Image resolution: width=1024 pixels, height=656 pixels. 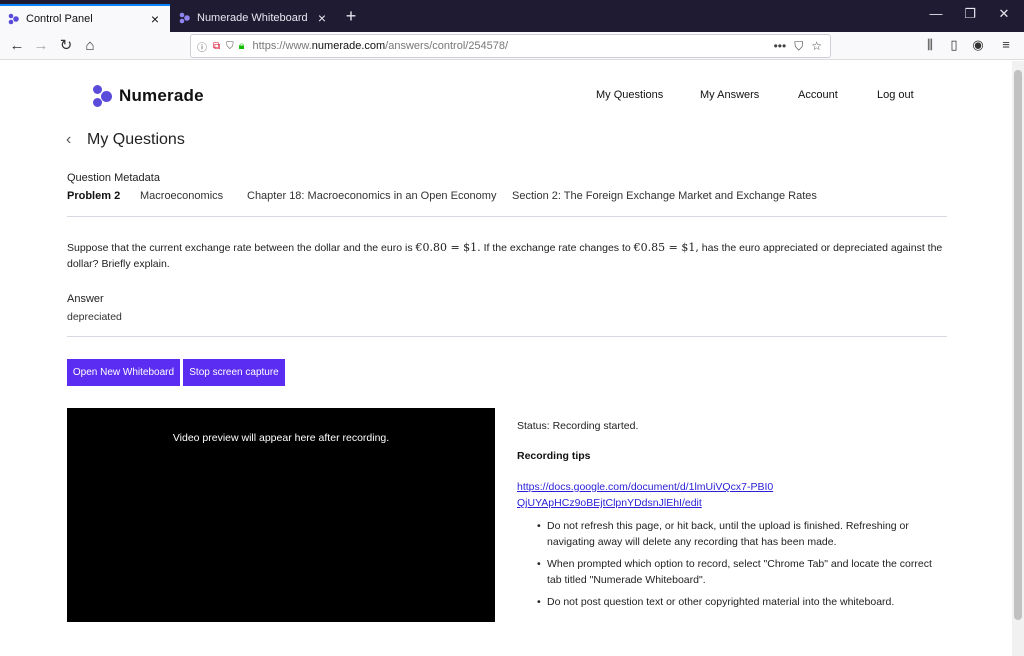 What do you see at coordinates (41, 46) in the screenshot?
I see `forward-arrow-icon: →` at bounding box center [41, 46].